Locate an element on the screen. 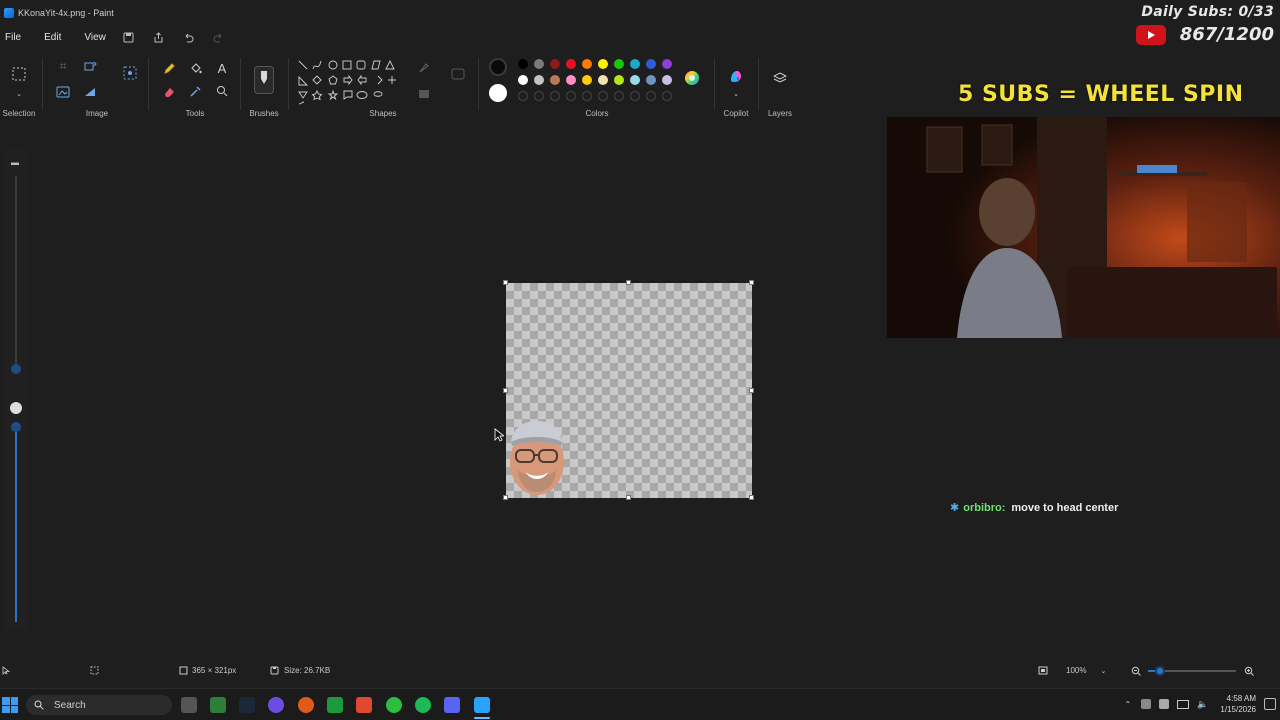 This screenshot has width=1280, height=720. zoom-slider-thumb is located at coordinates (1160, 671).